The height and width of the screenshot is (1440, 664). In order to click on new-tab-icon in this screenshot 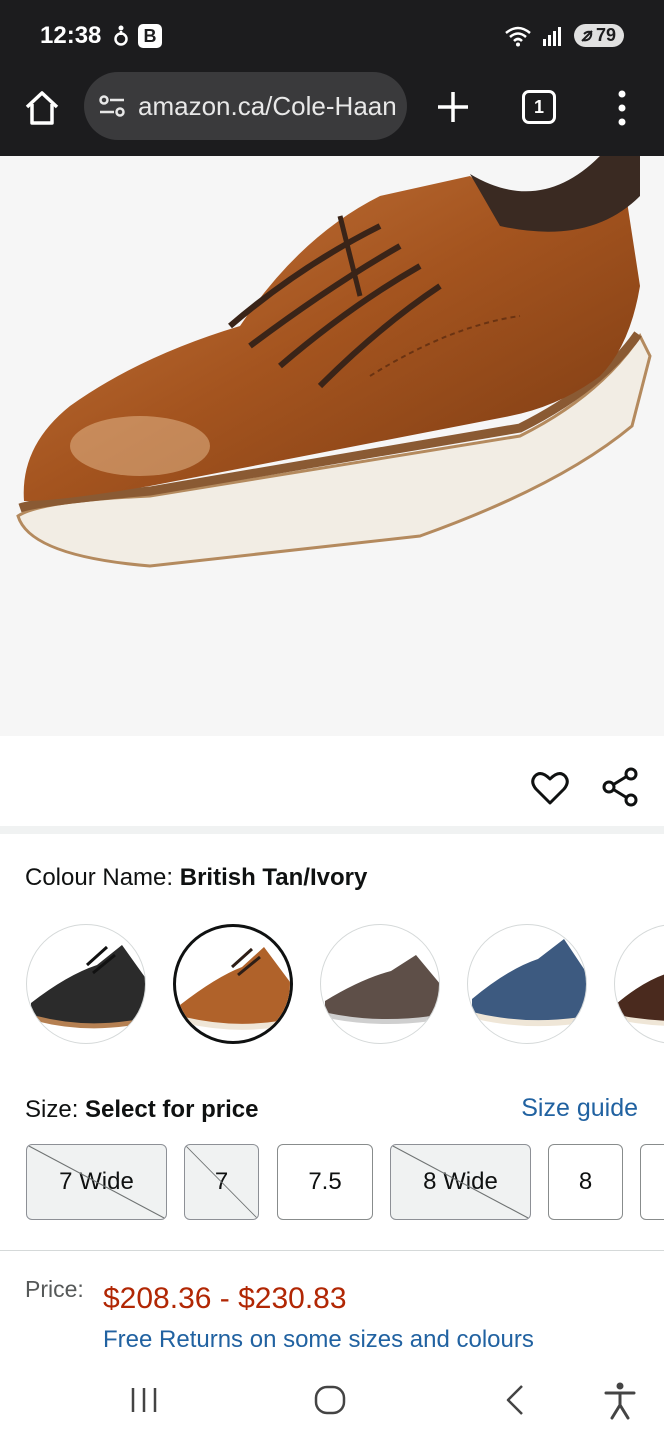, I will do `click(453, 107)`.